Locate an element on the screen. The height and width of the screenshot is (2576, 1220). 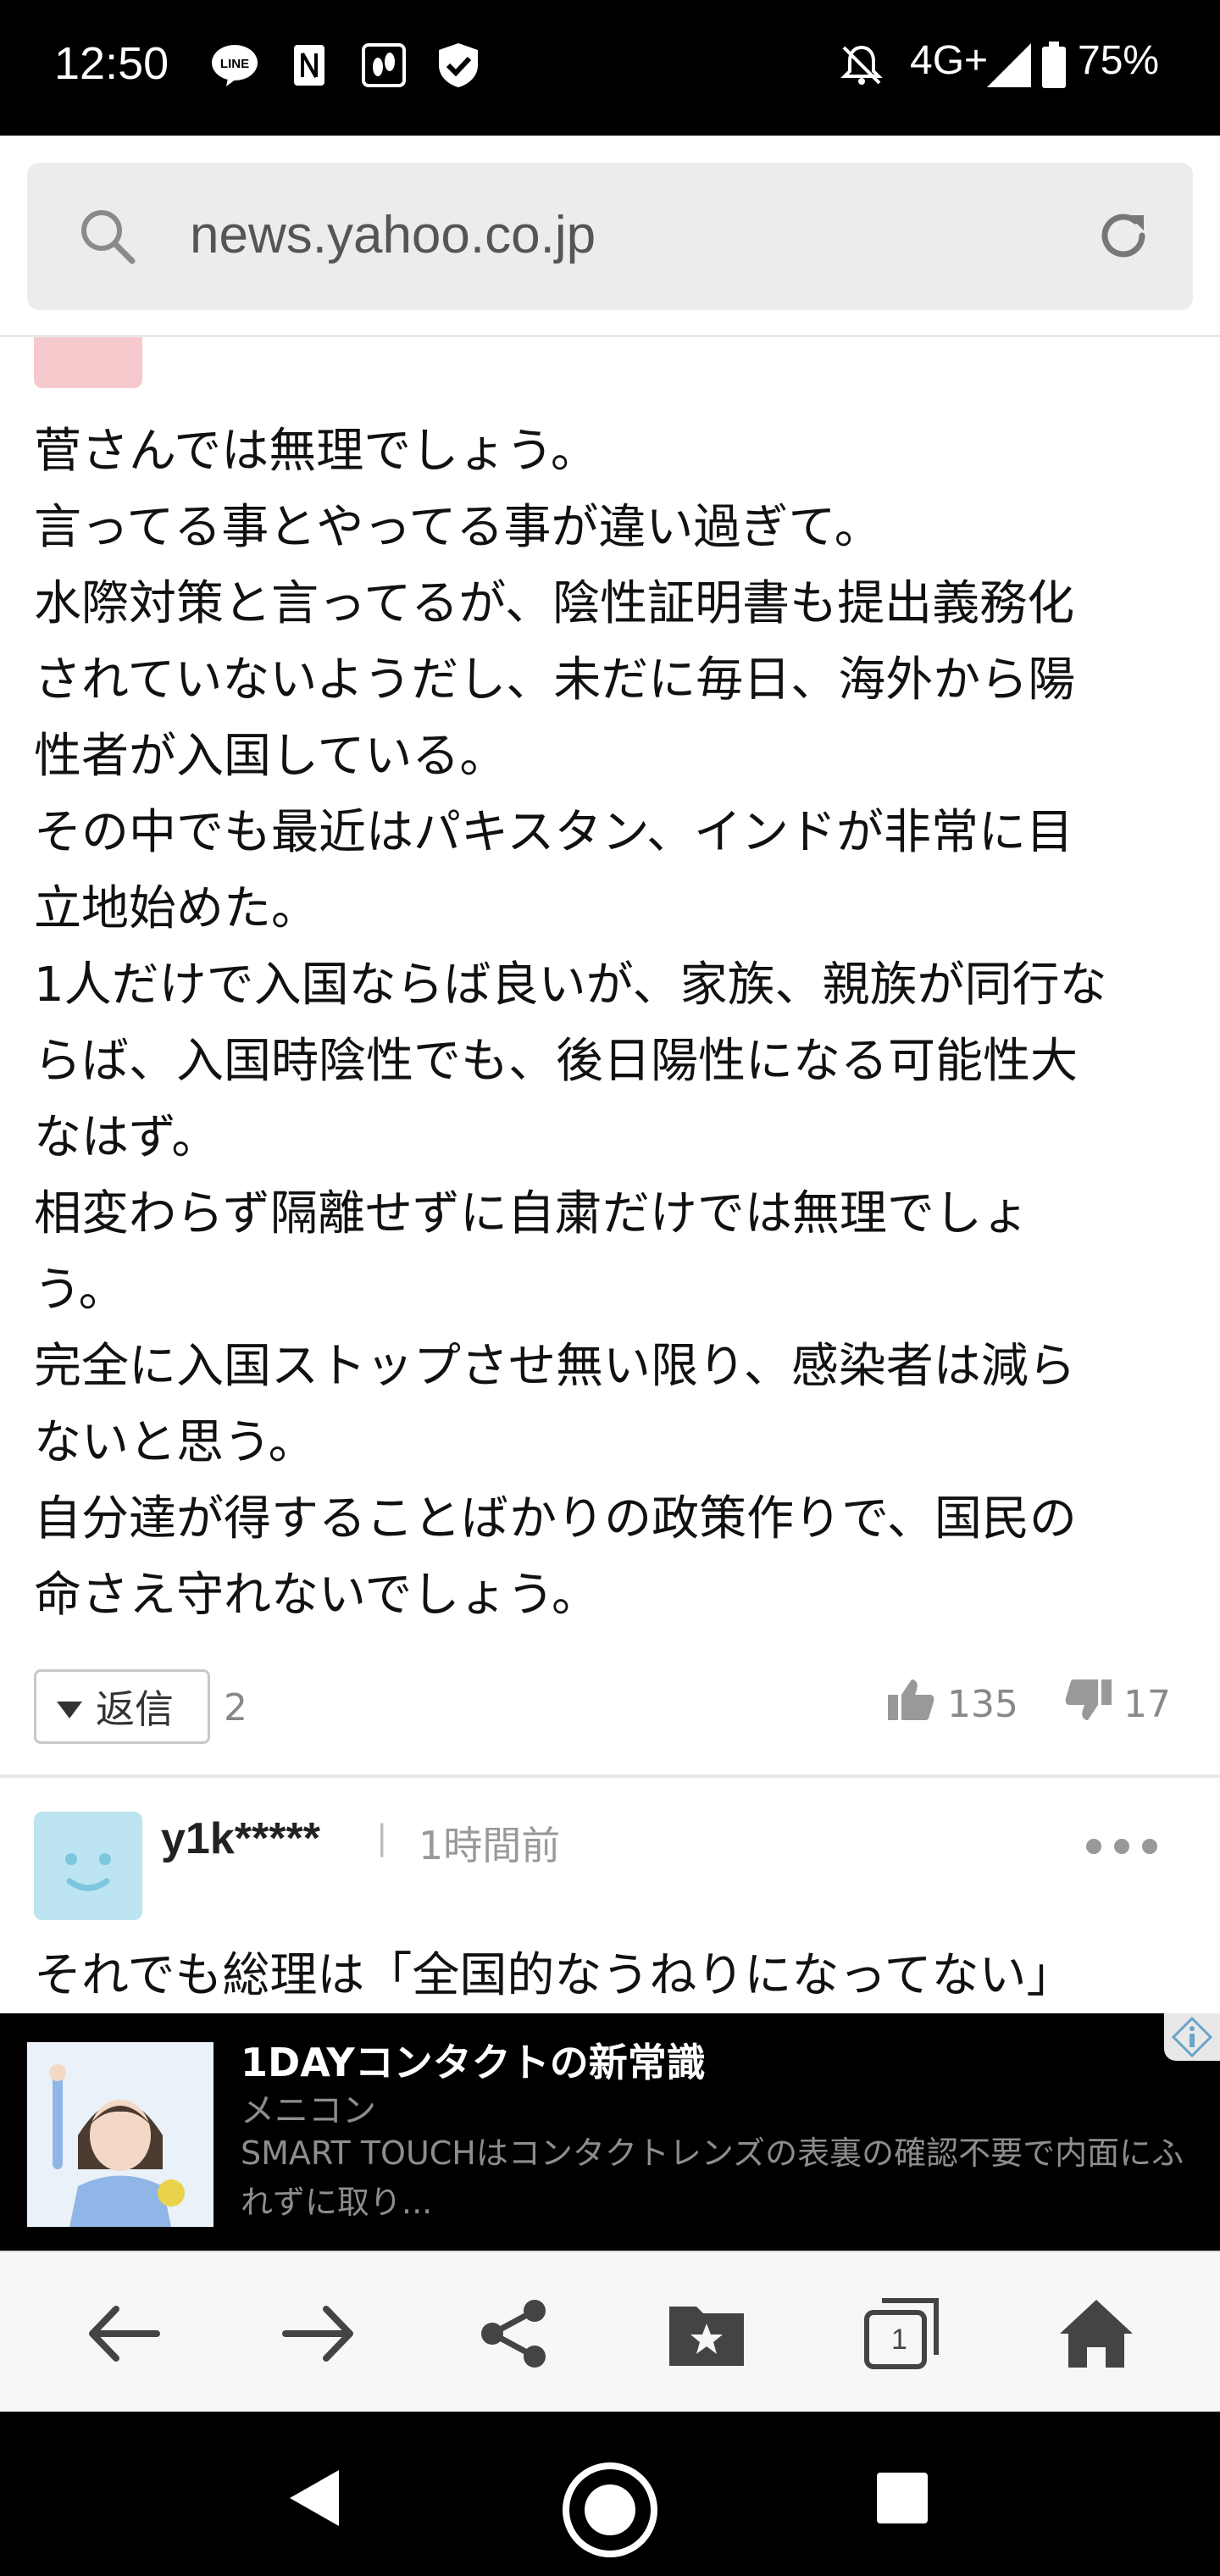
tab-count: 1 is located at coordinates (899, 2339).